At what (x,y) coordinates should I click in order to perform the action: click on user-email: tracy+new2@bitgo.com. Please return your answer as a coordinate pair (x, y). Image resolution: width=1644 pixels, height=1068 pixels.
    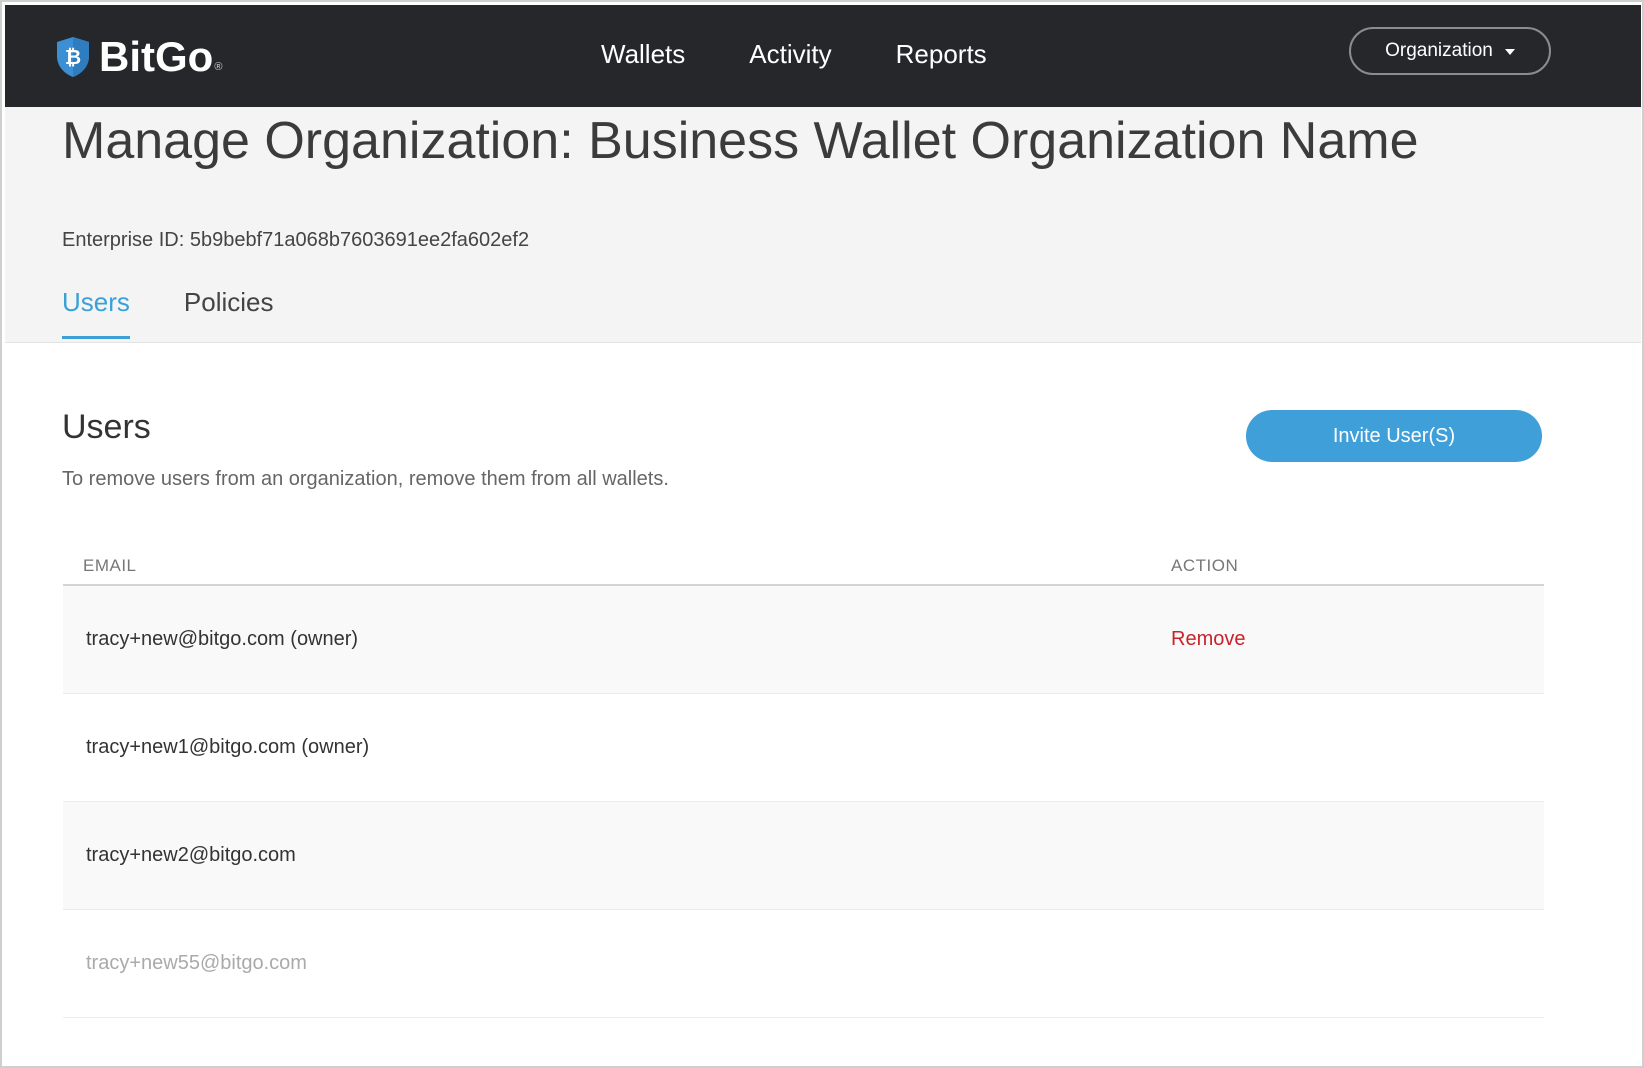
    Looking at the image, I should click on (191, 855).